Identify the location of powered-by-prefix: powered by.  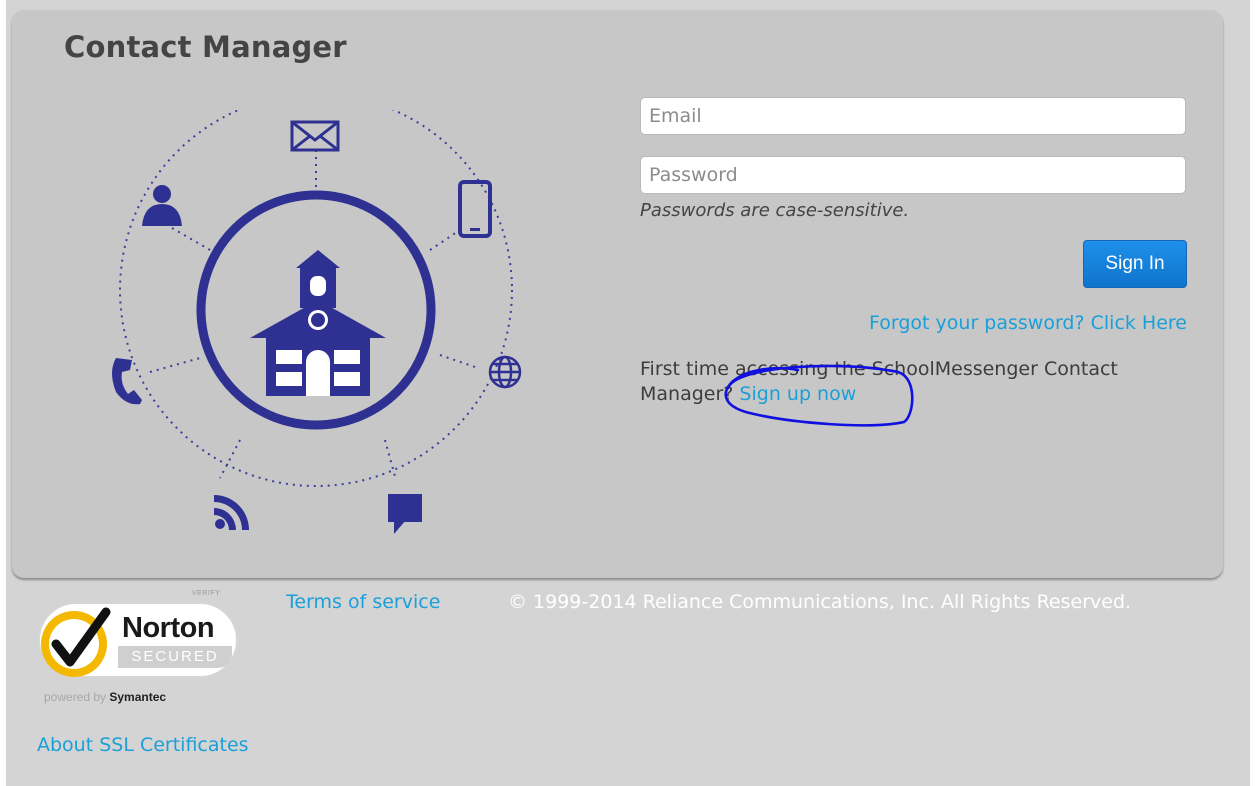
(77, 697).